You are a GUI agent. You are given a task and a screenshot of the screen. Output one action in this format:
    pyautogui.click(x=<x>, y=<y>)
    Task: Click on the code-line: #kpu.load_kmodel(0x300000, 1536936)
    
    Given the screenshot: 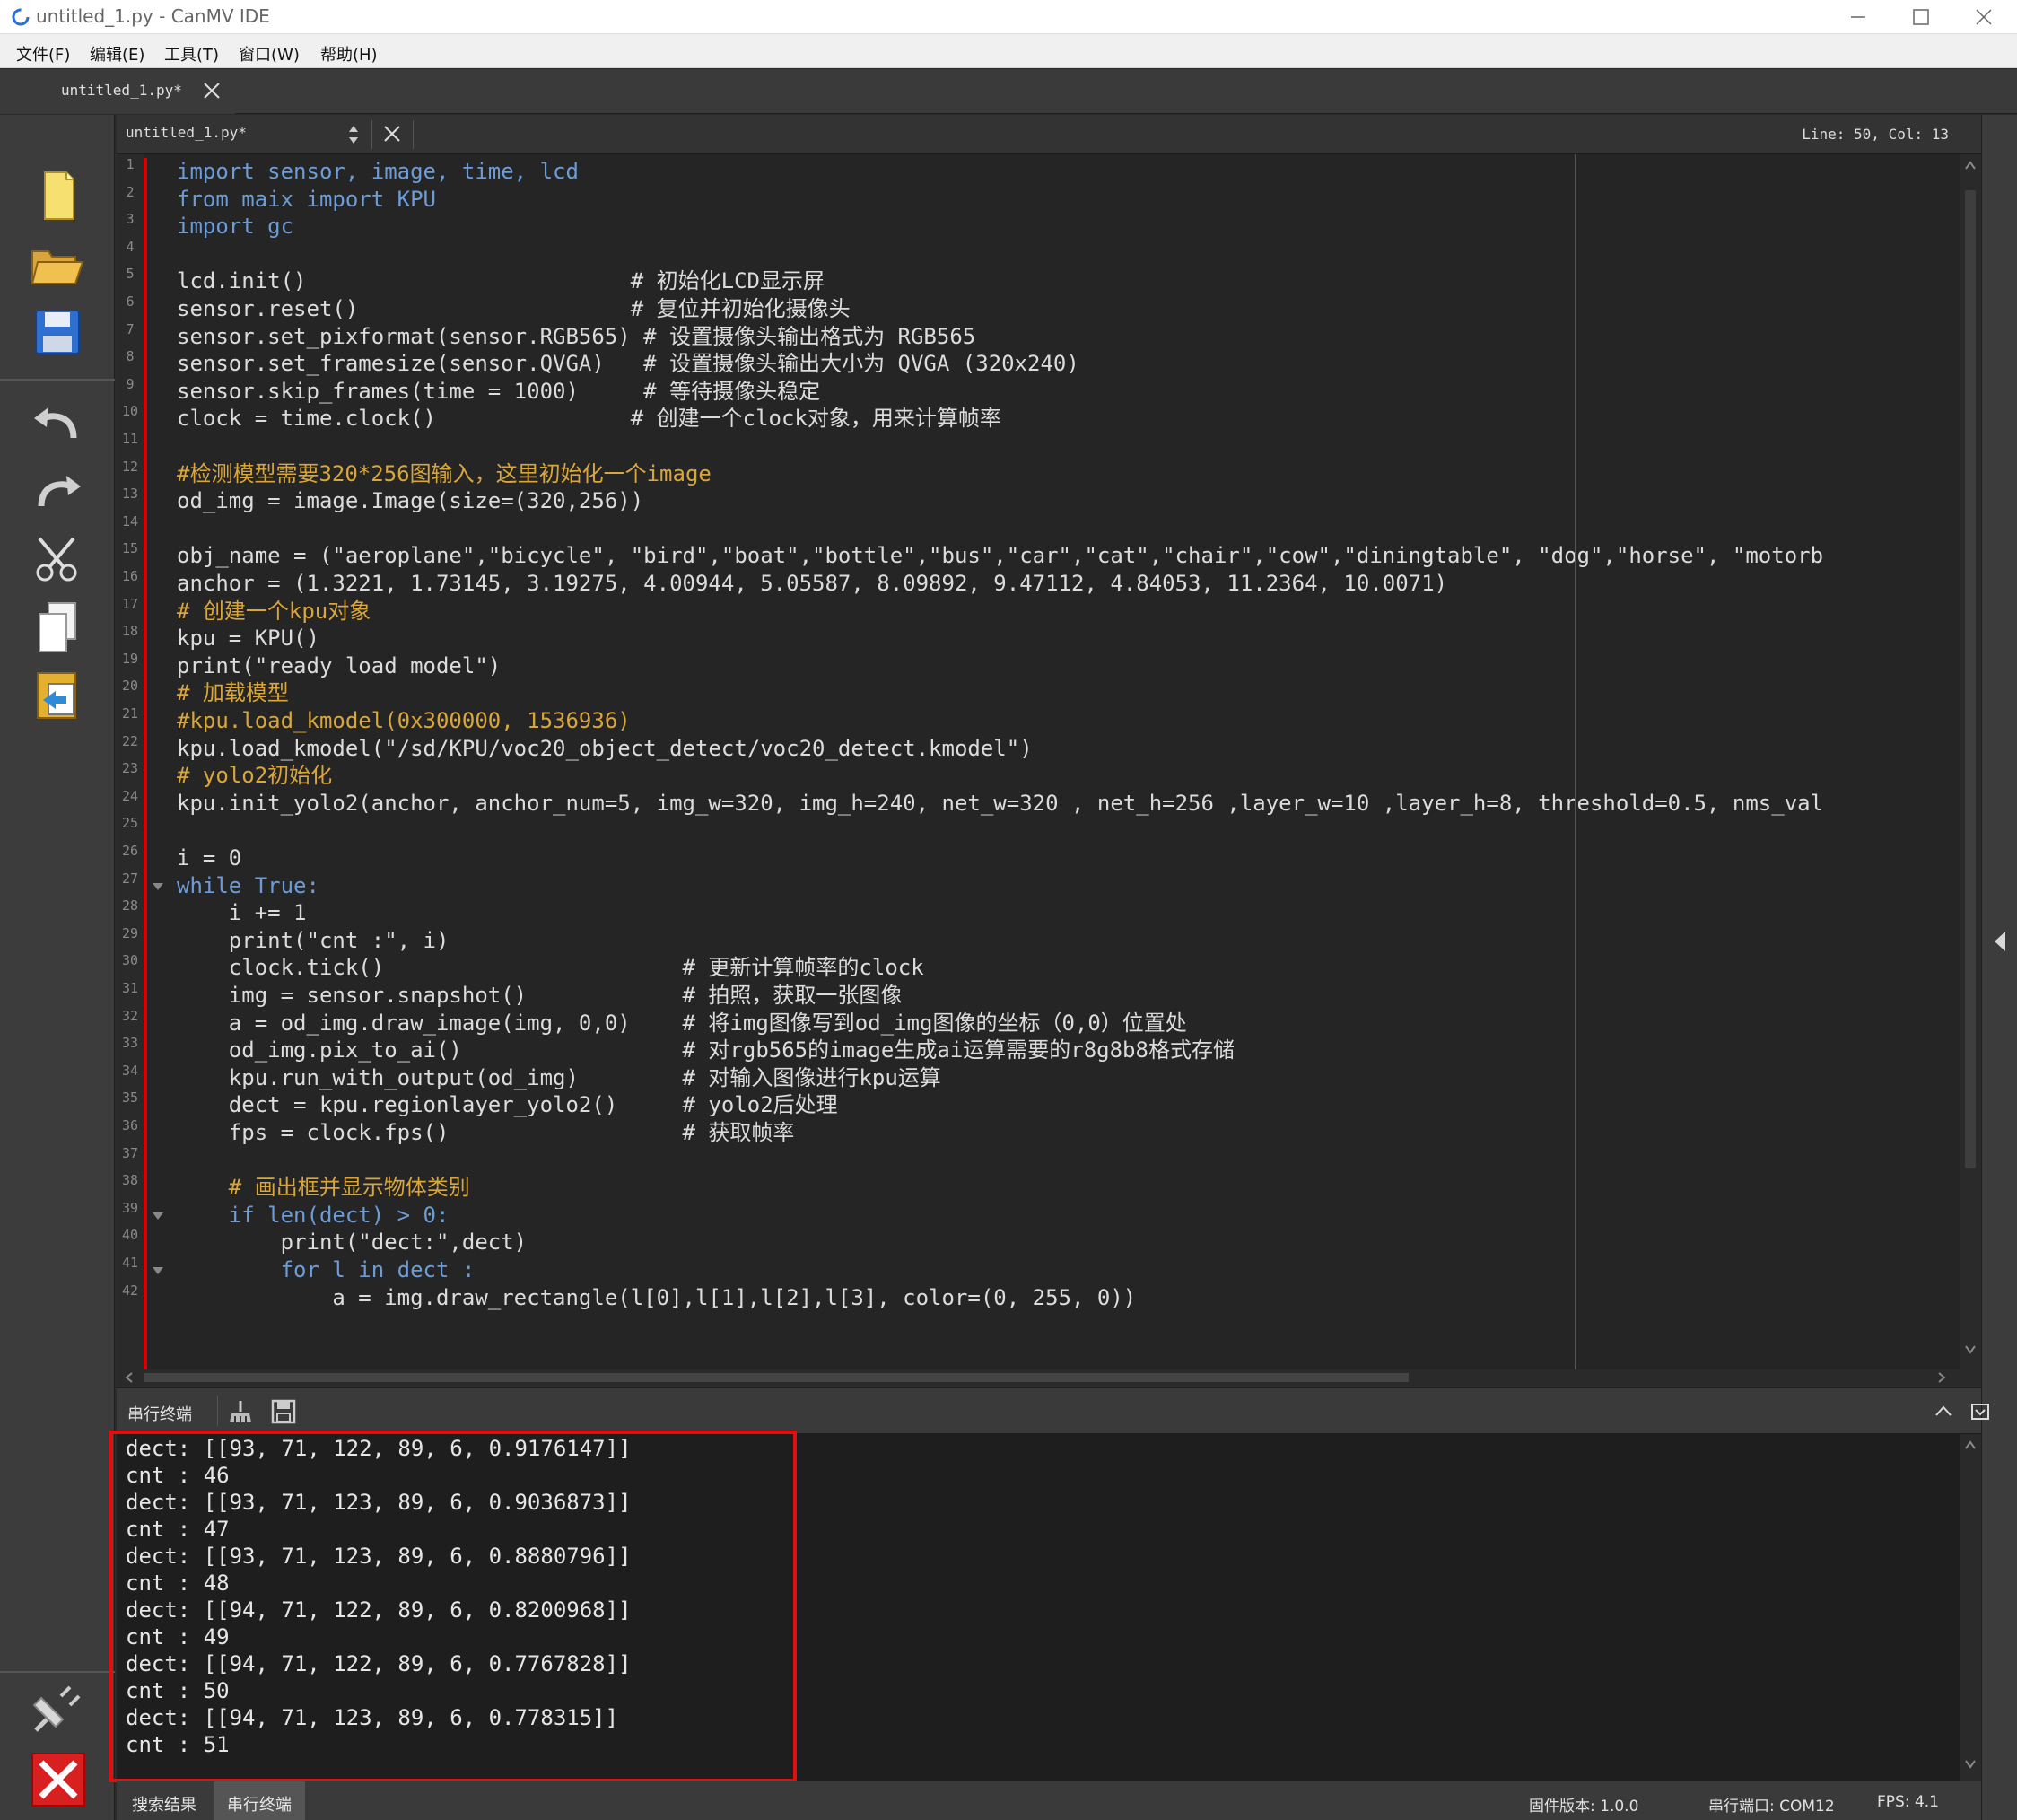 What is the action you would take?
    pyautogui.click(x=404, y=720)
    